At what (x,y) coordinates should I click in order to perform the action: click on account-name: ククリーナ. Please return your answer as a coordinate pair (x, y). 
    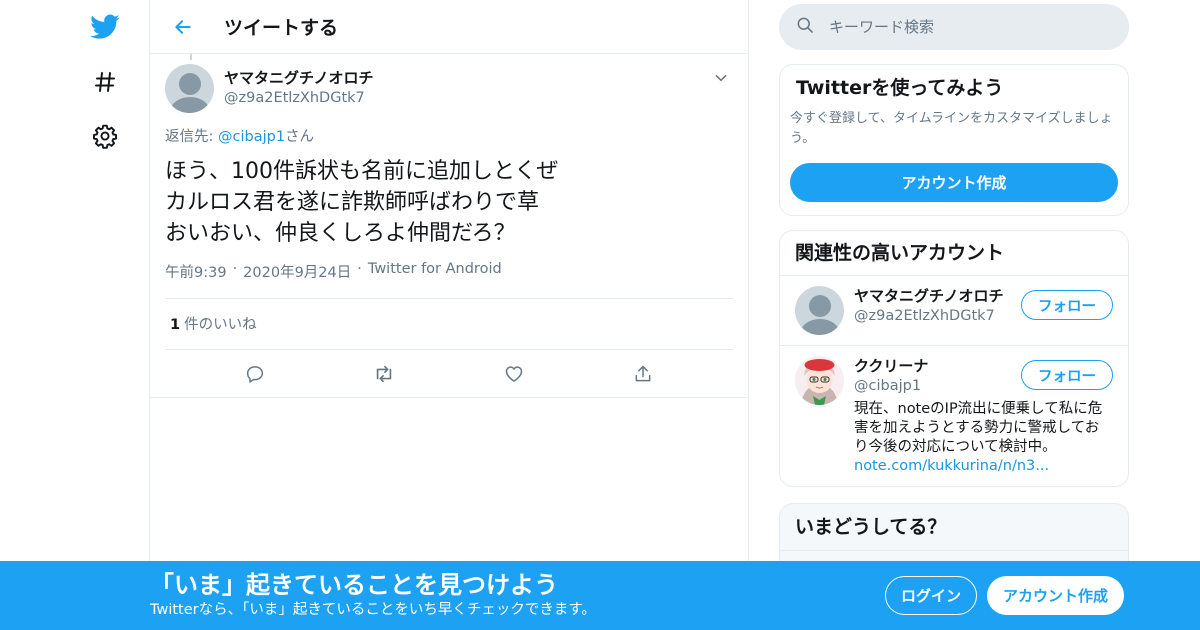
    Looking at the image, I should click on (891, 366).